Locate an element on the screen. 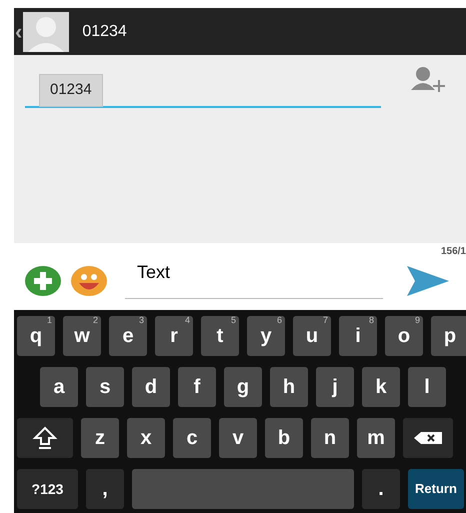 Image resolution: width=466 pixels, height=513 pixels. key: a is located at coordinates (59, 387).